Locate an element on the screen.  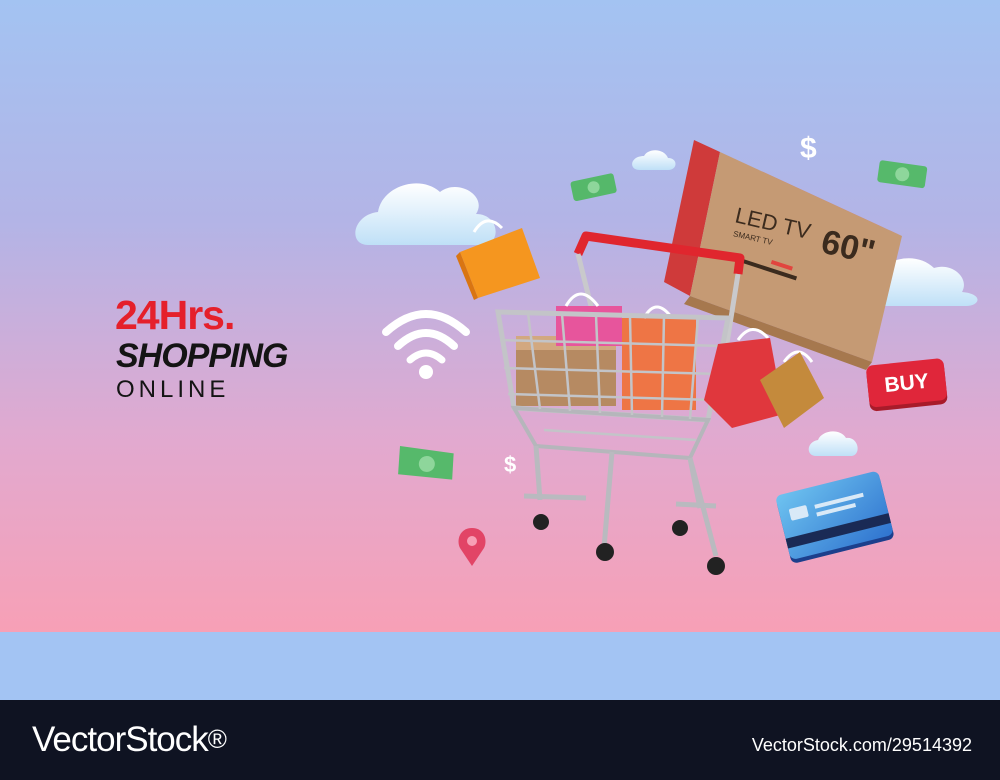
headline-24hrs: 24Hrs. is located at coordinates (175, 315).